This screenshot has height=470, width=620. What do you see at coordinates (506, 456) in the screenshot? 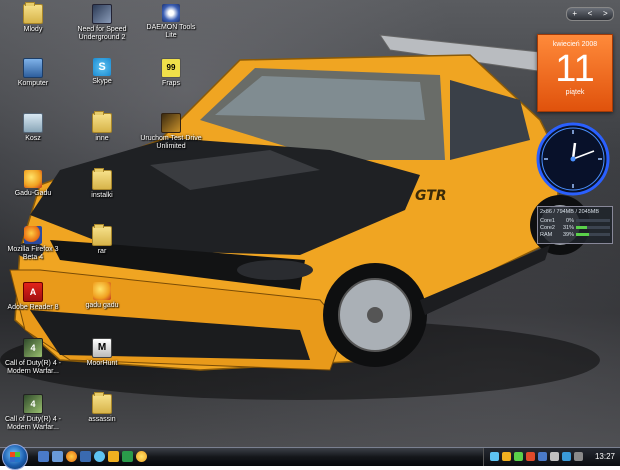
I see `gadu-tray-icon` at bounding box center [506, 456].